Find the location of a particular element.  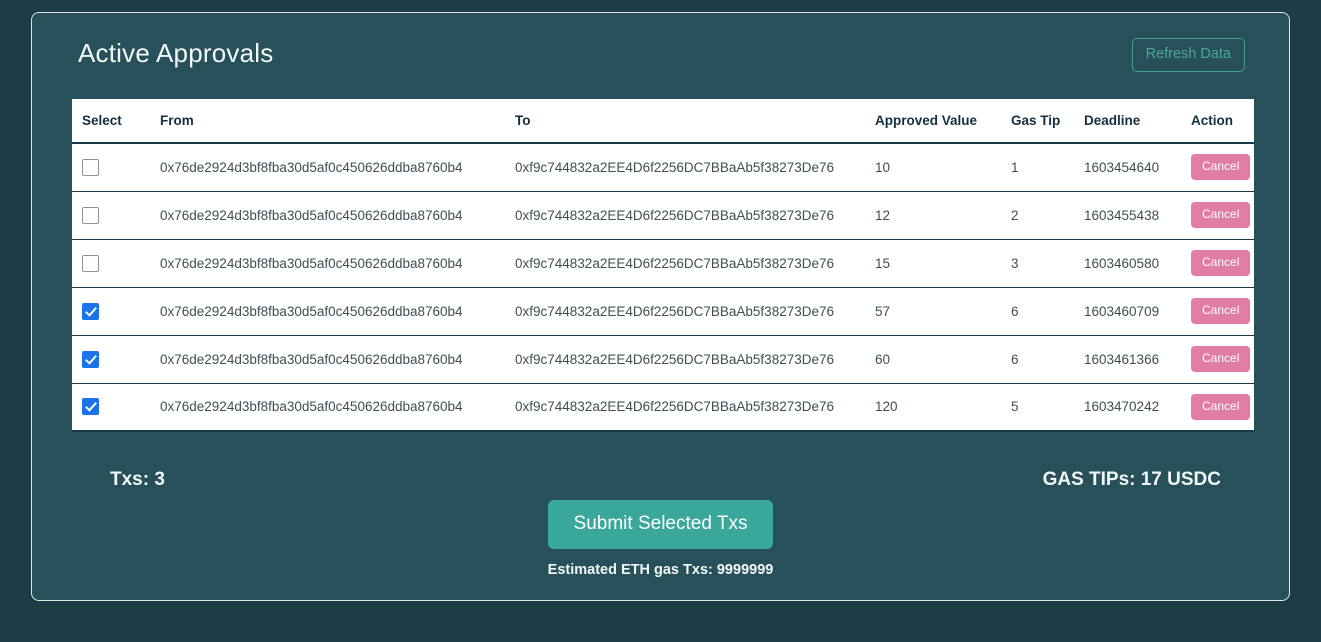

column-header-to: To is located at coordinates (685, 121).